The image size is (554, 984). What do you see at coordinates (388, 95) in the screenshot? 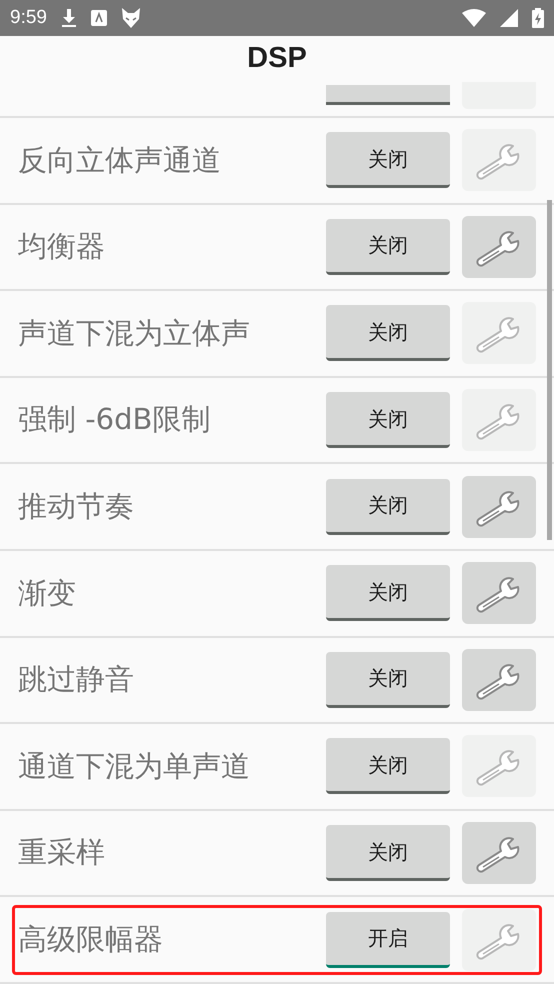
I see `toggle-button` at bounding box center [388, 95].